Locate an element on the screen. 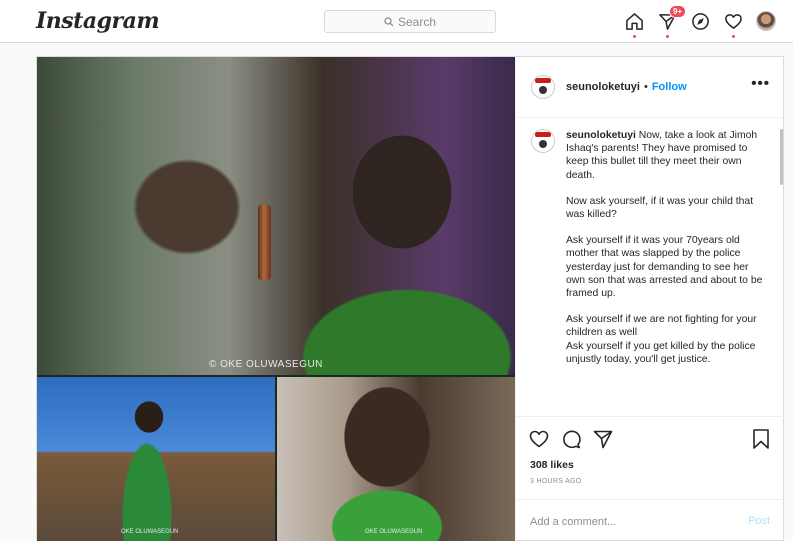 The image size is (793, 541). caption-username: seunoloketuyi is located at coordinates (601, 135).